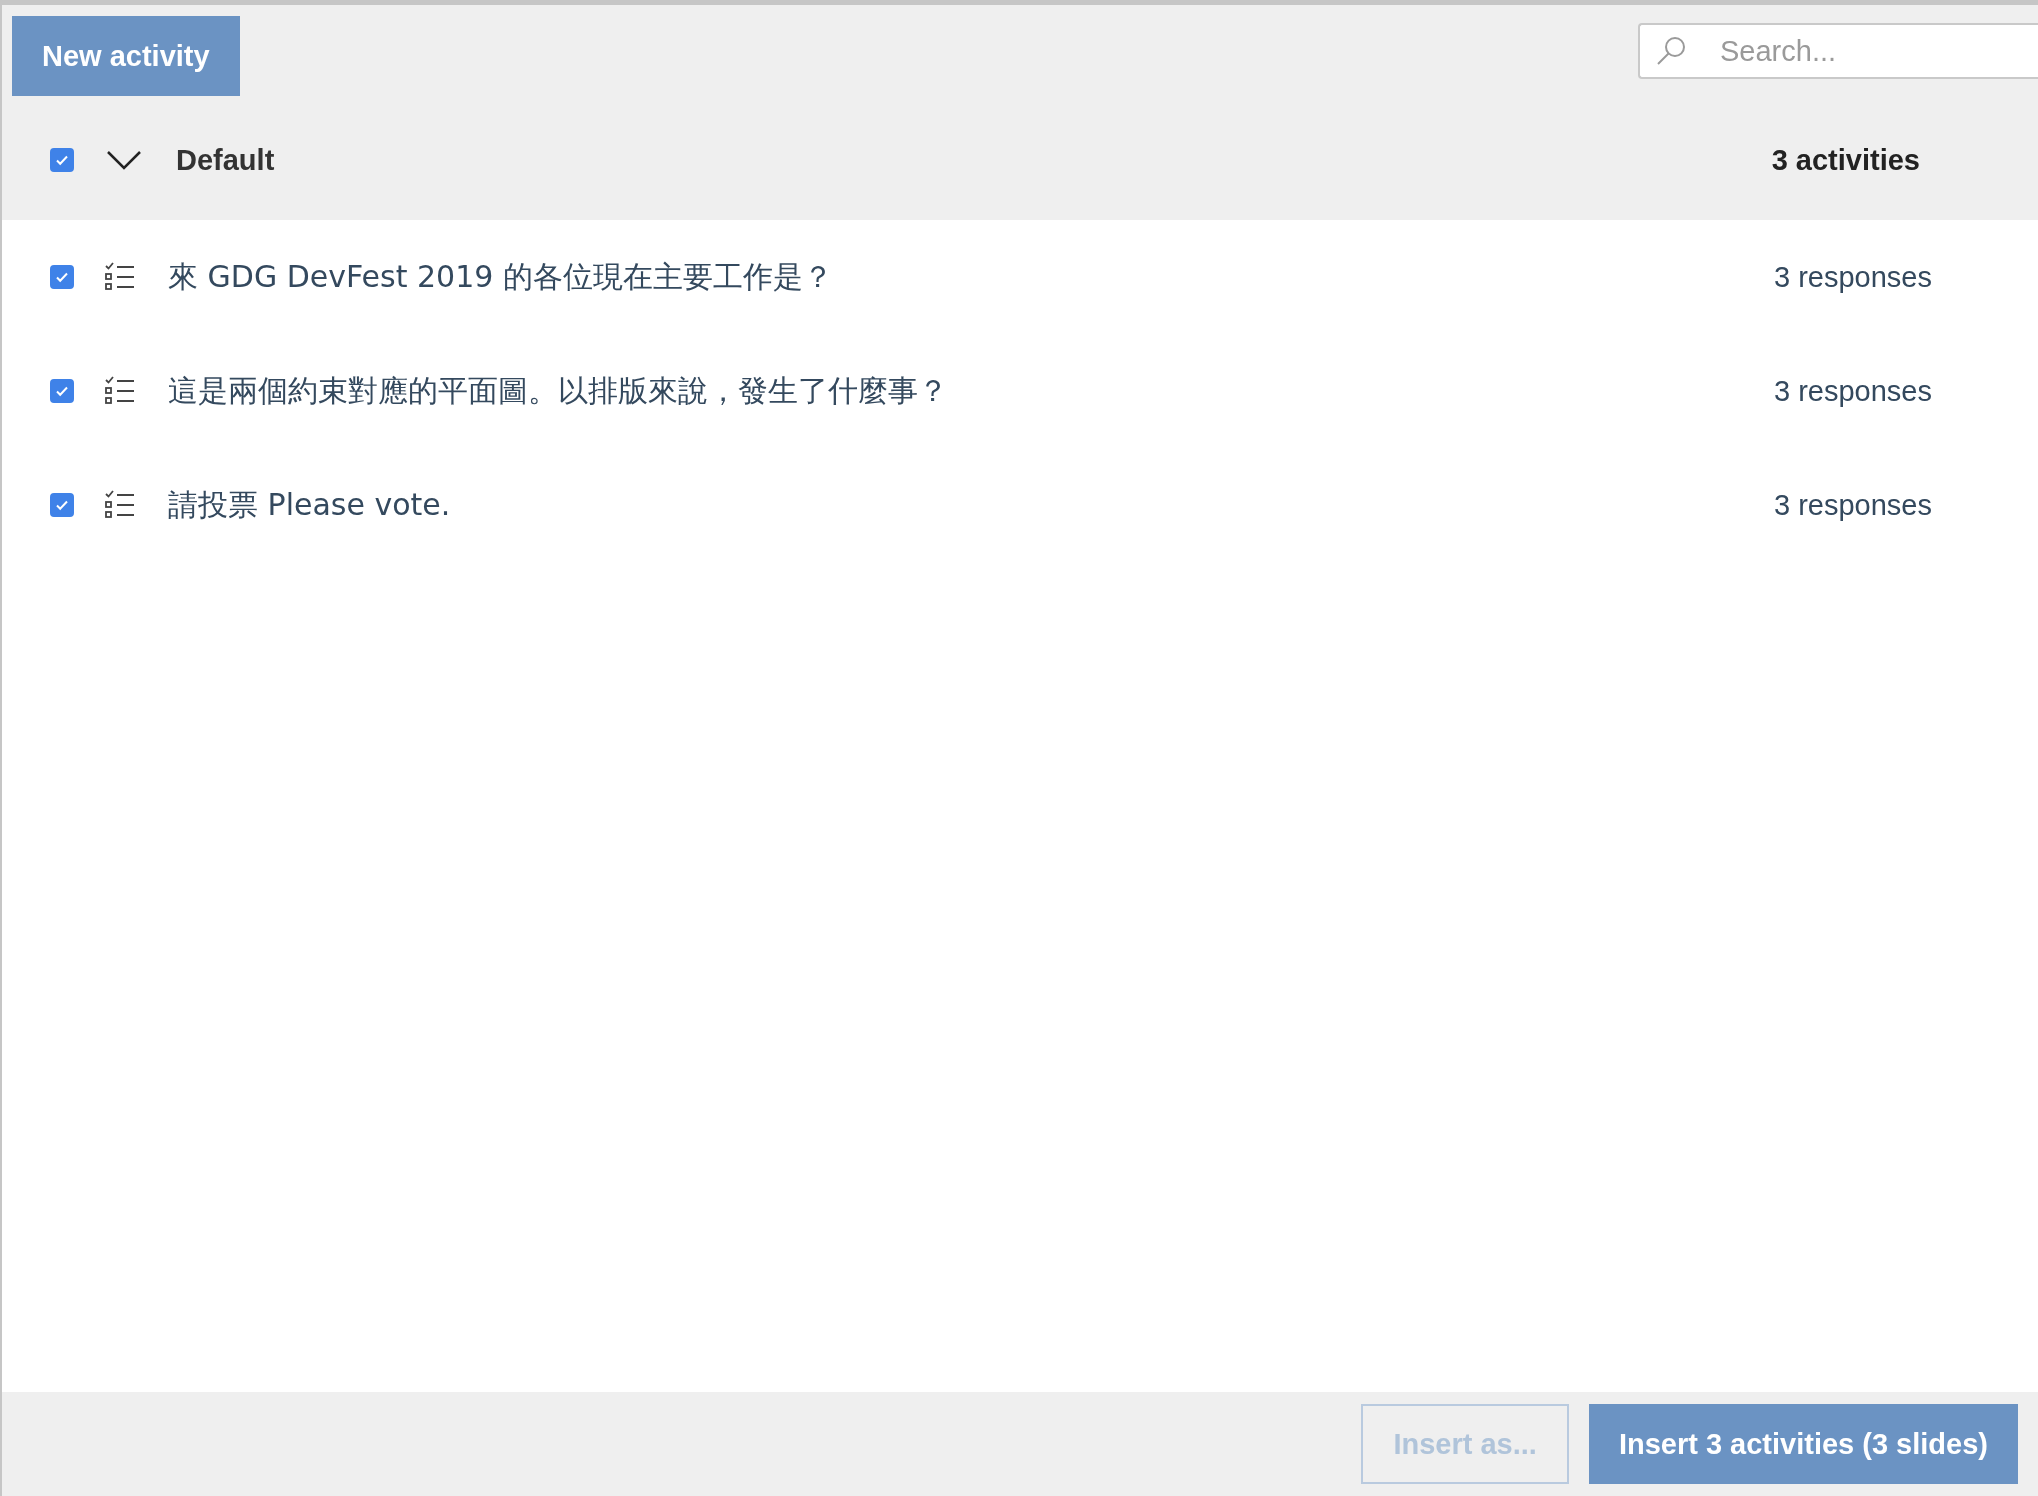 This screenshot has height=1496, width=2038. What do you see at coordinates (226, 160) in the screenshot?
I see `group-name: Default` at bounding box center [226, 160].